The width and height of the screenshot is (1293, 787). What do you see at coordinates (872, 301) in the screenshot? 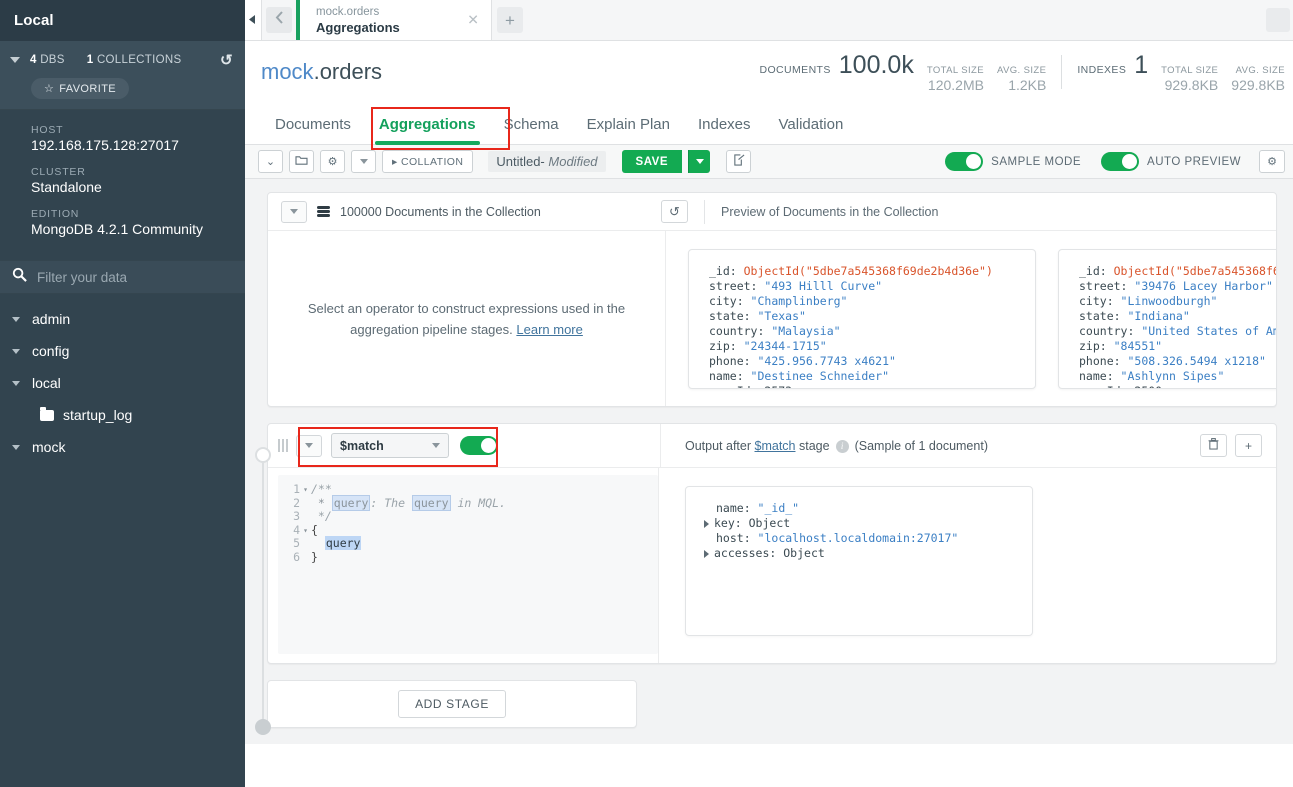
I see `document-field: city: "Champlinberg"` at bounding box center [872, 301].